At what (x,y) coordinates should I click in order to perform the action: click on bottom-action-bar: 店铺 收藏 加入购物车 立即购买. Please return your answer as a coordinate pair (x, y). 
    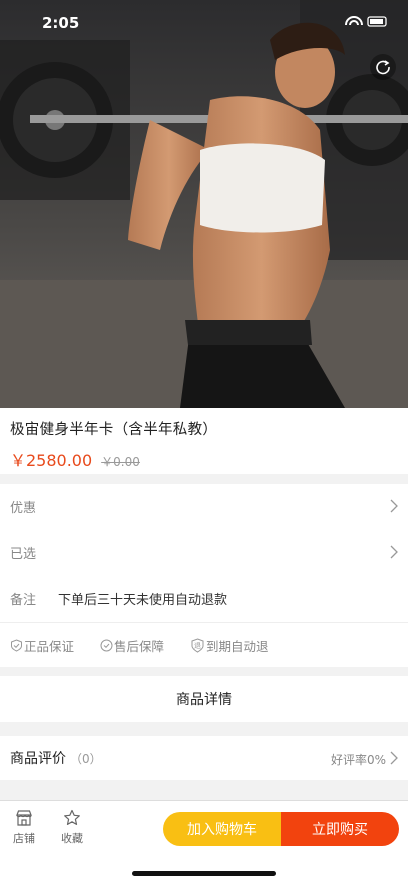
    Looking at the image, I should click on (204, 841).